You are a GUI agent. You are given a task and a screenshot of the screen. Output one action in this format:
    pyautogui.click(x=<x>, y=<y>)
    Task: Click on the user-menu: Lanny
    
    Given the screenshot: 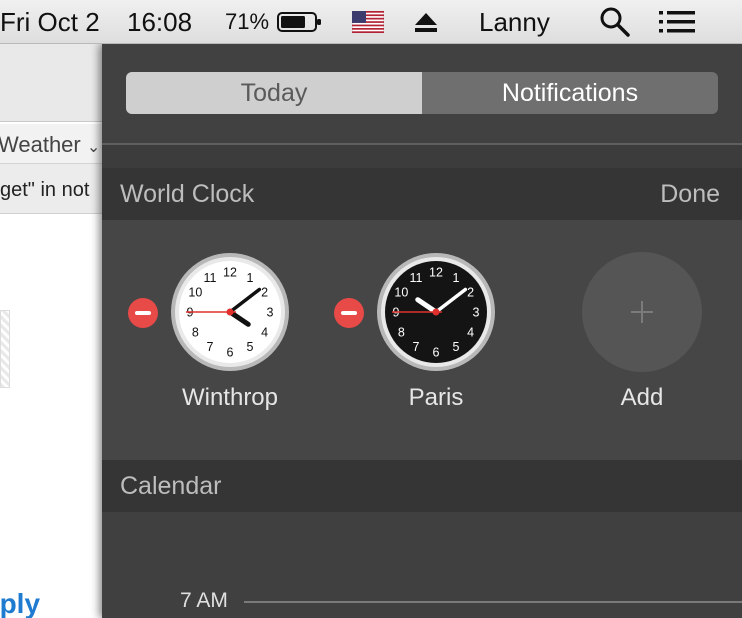 What is the action you would take?
    pyautogui.click(x=514, y=22)
    